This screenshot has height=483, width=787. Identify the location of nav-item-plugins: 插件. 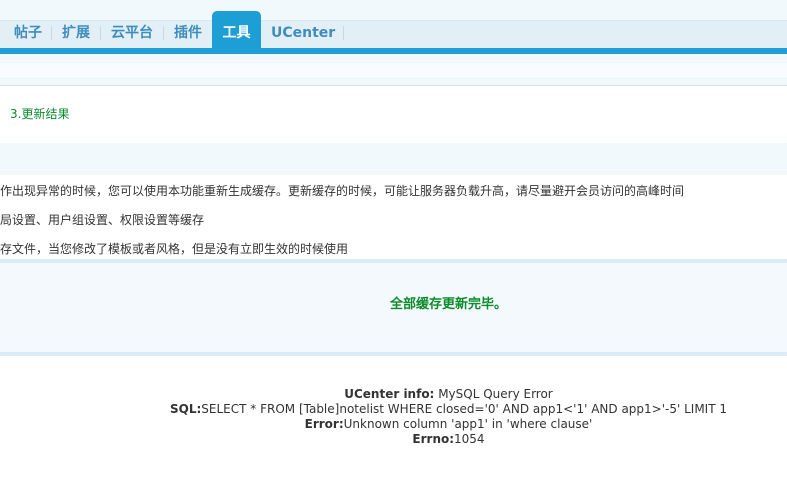
(188, 35).